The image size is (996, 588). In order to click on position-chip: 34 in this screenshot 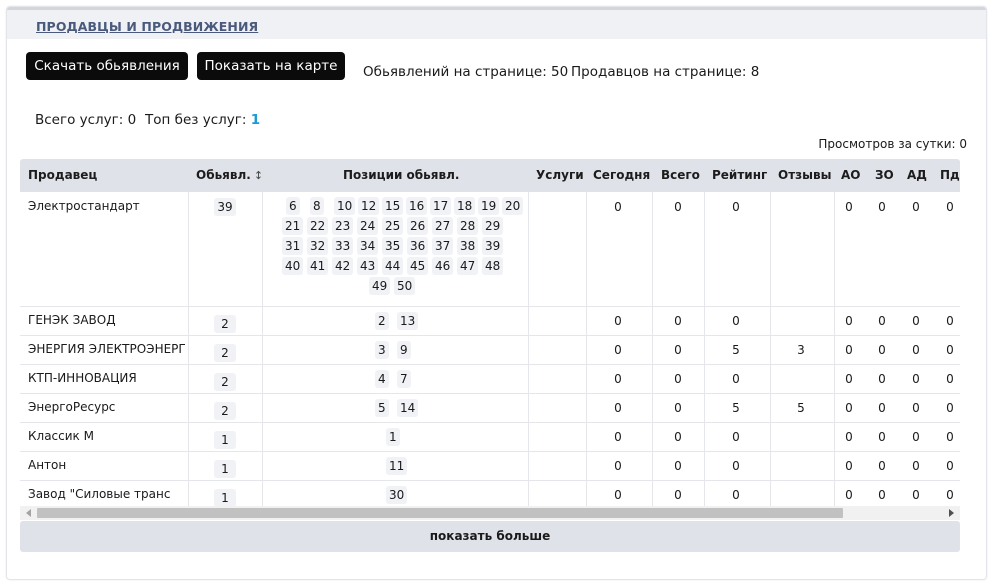, I will do `click(368, 246)`.